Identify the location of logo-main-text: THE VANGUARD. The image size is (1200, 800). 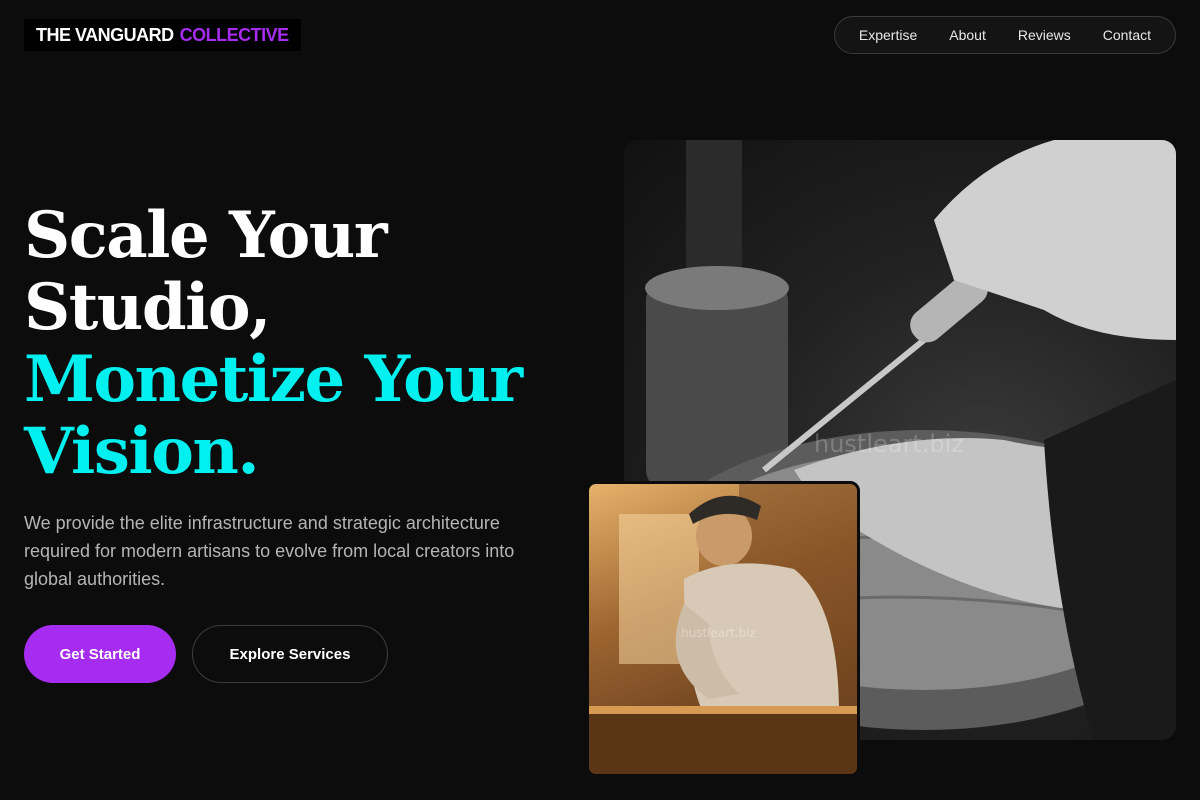
(105, 34).